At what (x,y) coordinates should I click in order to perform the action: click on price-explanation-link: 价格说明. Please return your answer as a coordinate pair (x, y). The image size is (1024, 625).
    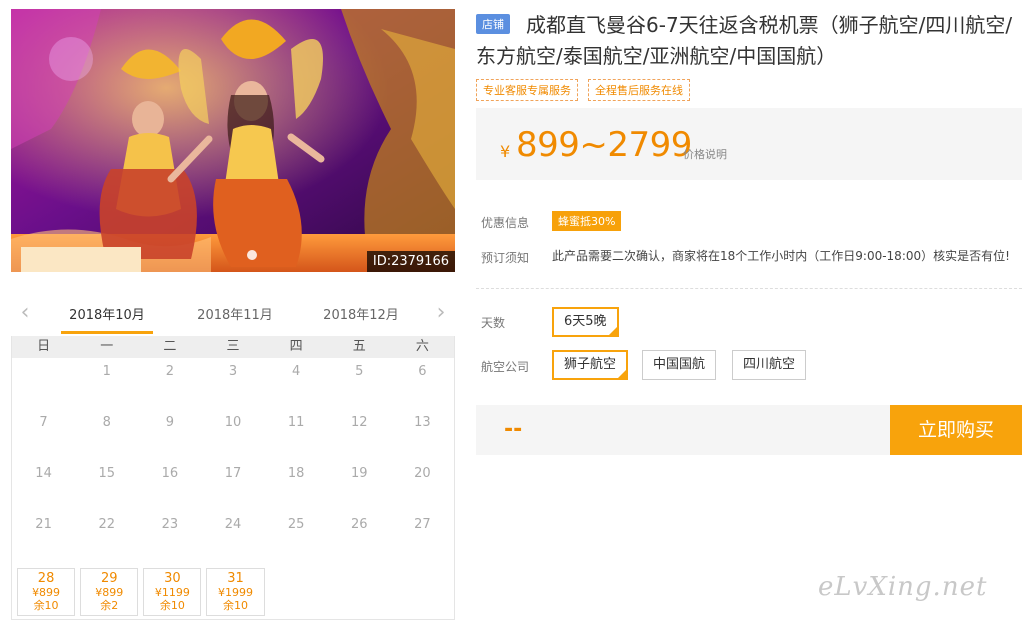
    Looking at the image, I should click on (705, 154).